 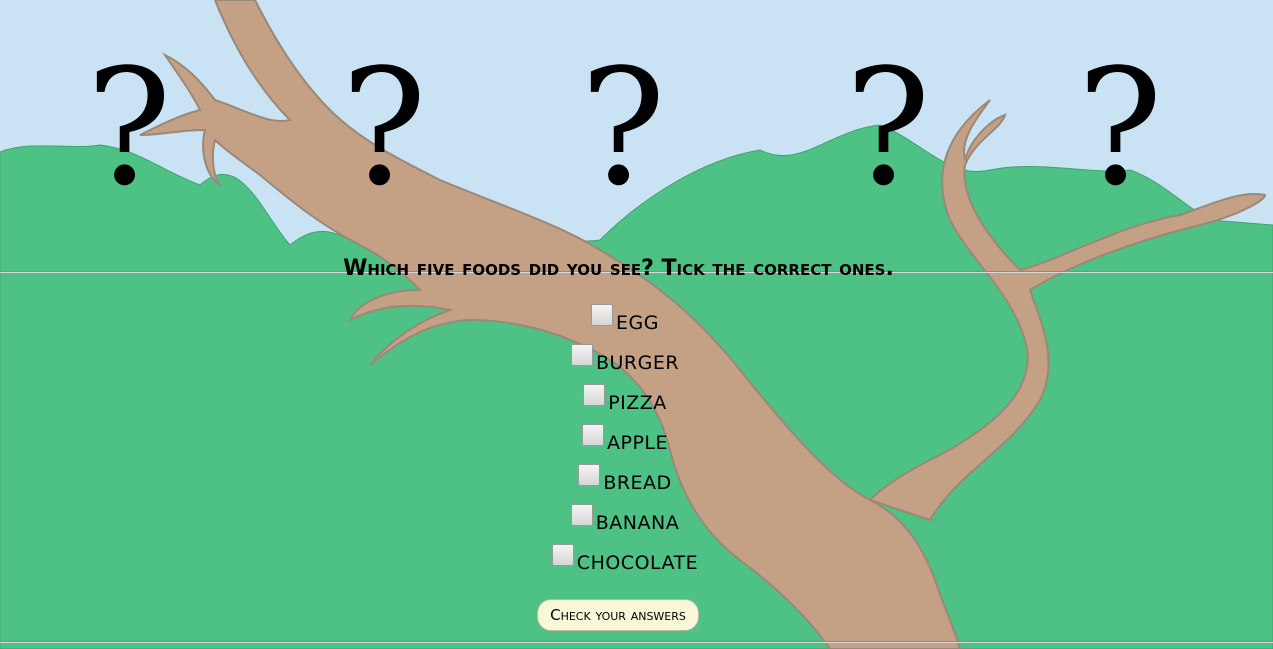 I want to click on option-chocolate: CHOCOLATE, so click(x=625, y=562).